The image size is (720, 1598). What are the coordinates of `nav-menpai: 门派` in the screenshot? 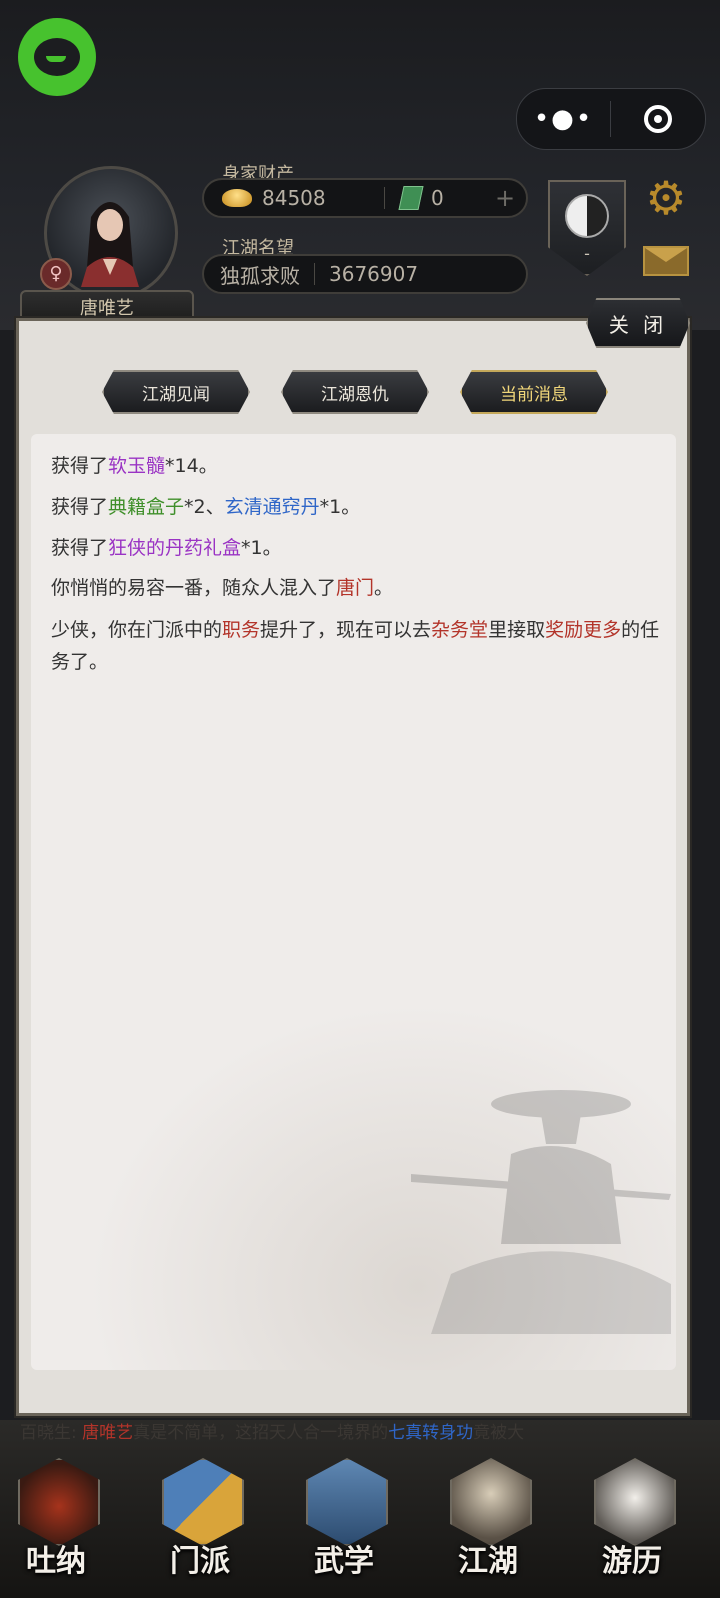 It's located at (200, 1515).